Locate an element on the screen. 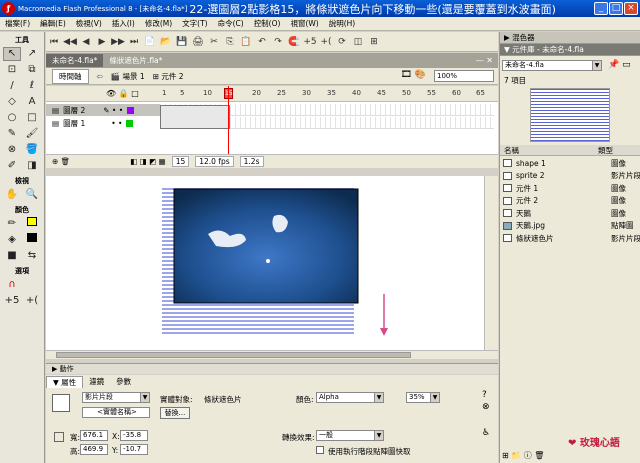 This screenshot has height=463, width=640. doc-close-icon: — ✕ is located at coordinates (487, 60).